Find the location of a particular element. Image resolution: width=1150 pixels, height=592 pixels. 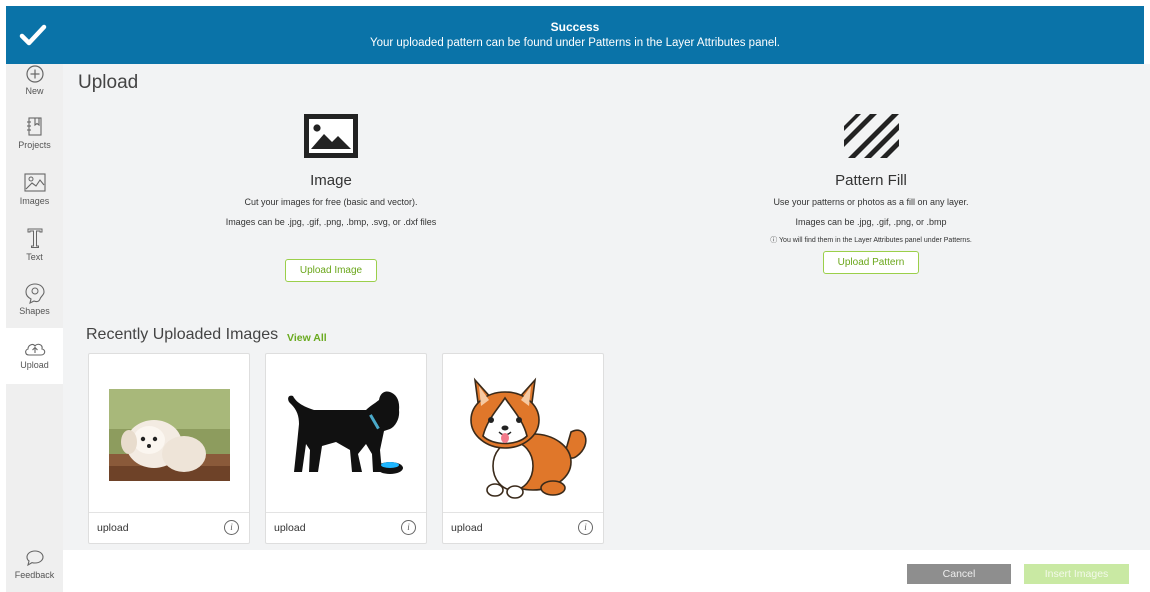

sidebar-item-label: Text is located at coordinates (34, 257).